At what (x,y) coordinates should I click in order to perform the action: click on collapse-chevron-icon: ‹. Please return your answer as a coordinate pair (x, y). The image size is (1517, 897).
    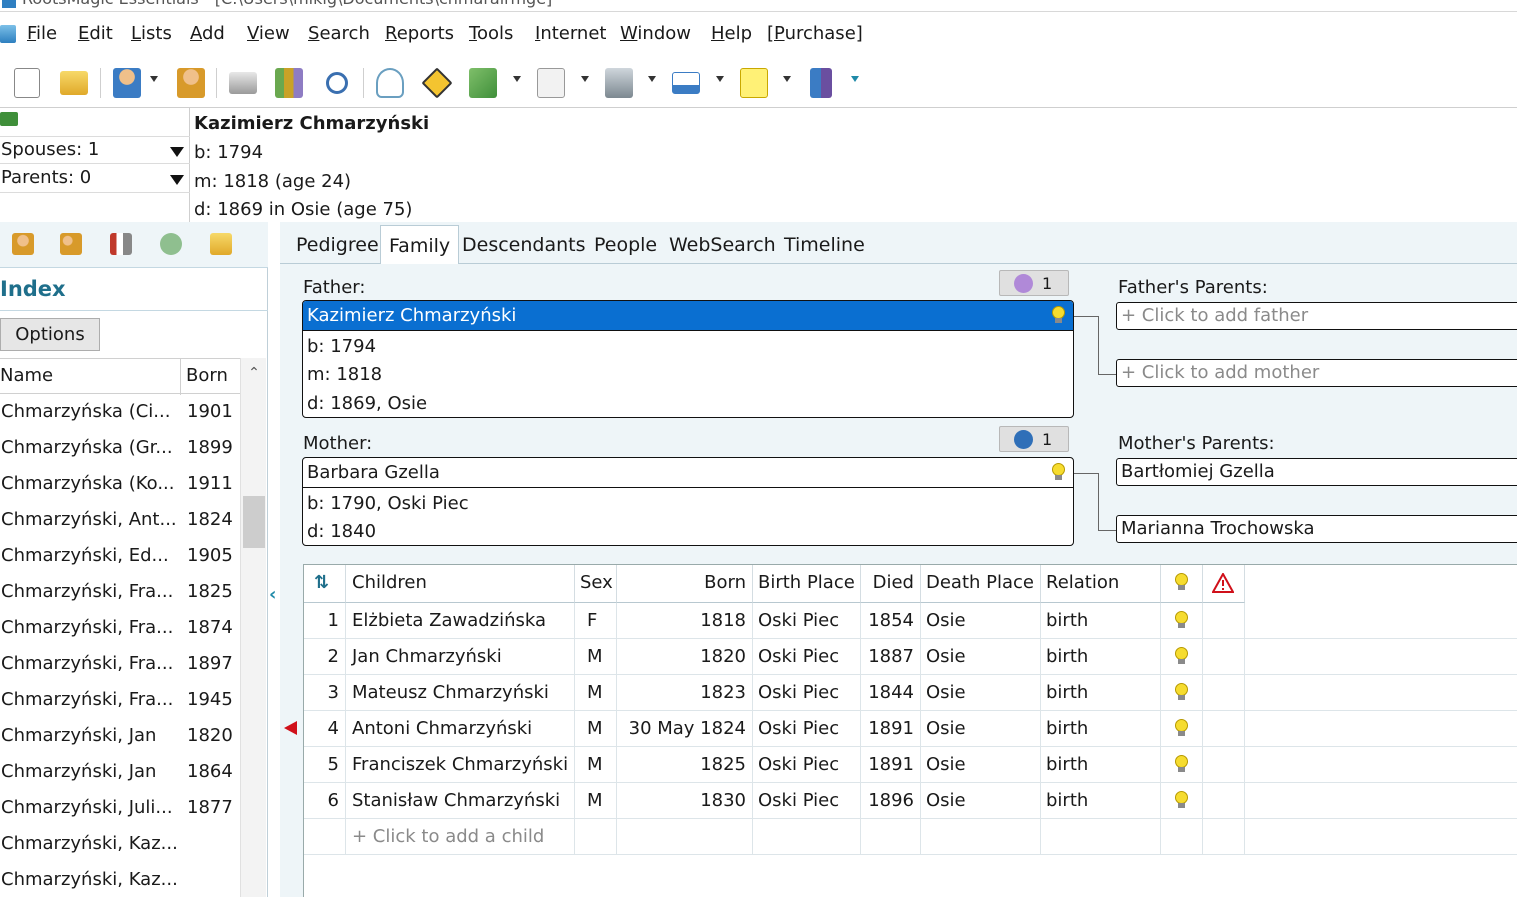
    Looking at the image, I should click on (272, 594).